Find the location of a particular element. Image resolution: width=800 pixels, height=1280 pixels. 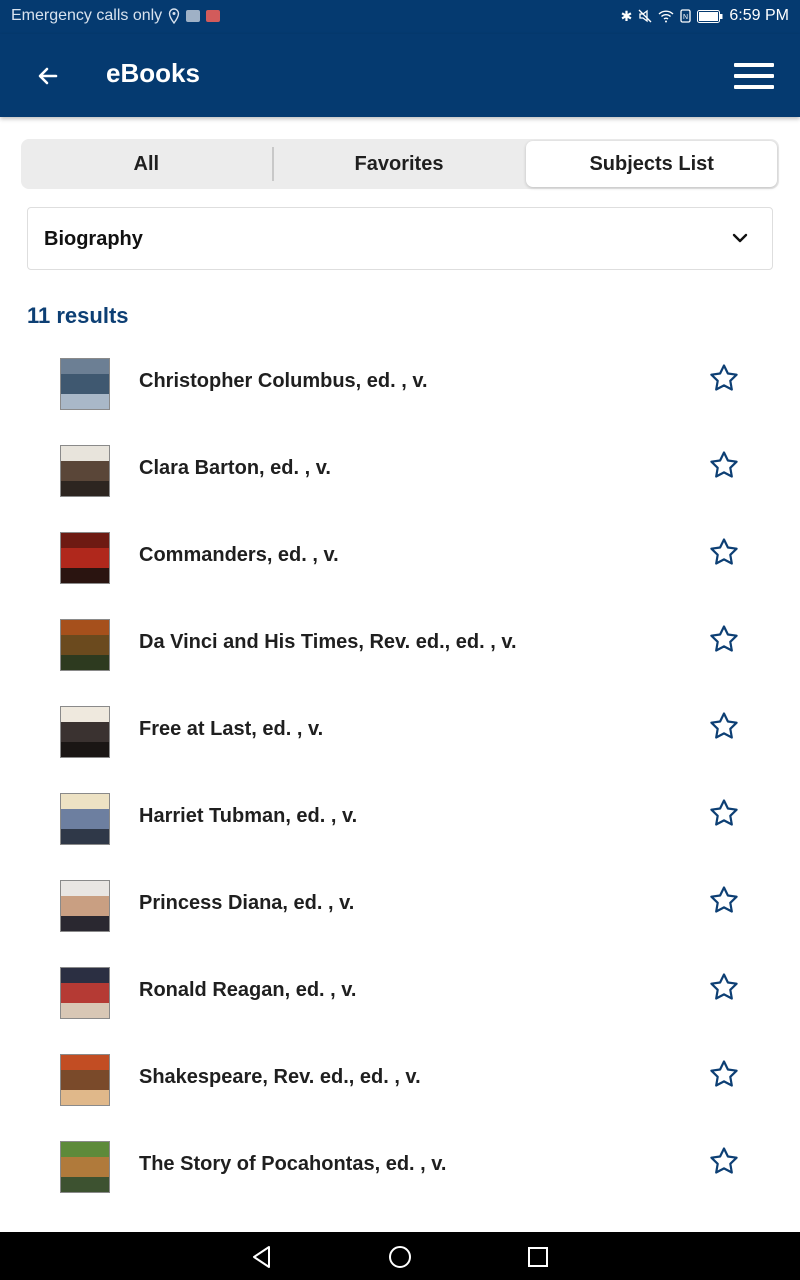

book-title: Shakespeare, Rev. ed., ed. , v. is located at coordinates (280, 1077).